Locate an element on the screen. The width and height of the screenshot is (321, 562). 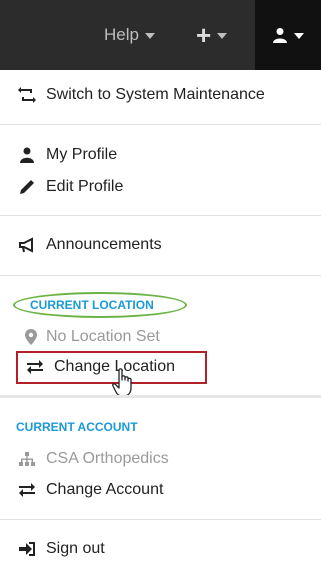
user-dropdown is located at coordinates (288, 35).